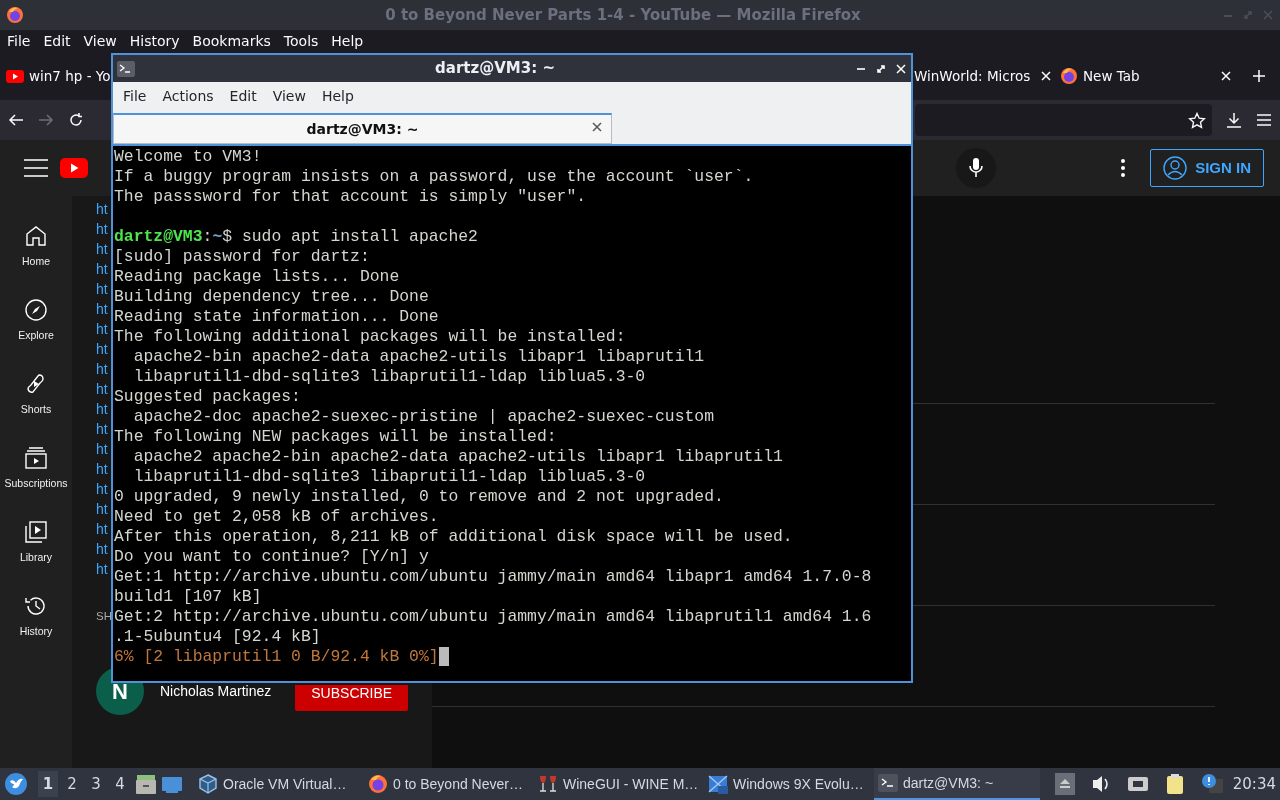 This screenshot has height=800, width=1280. What do you see at coordinates (216, 691) in the screenshot?
I see `channel-name: Nicholas Martinez` at bounding box center [216, 691].